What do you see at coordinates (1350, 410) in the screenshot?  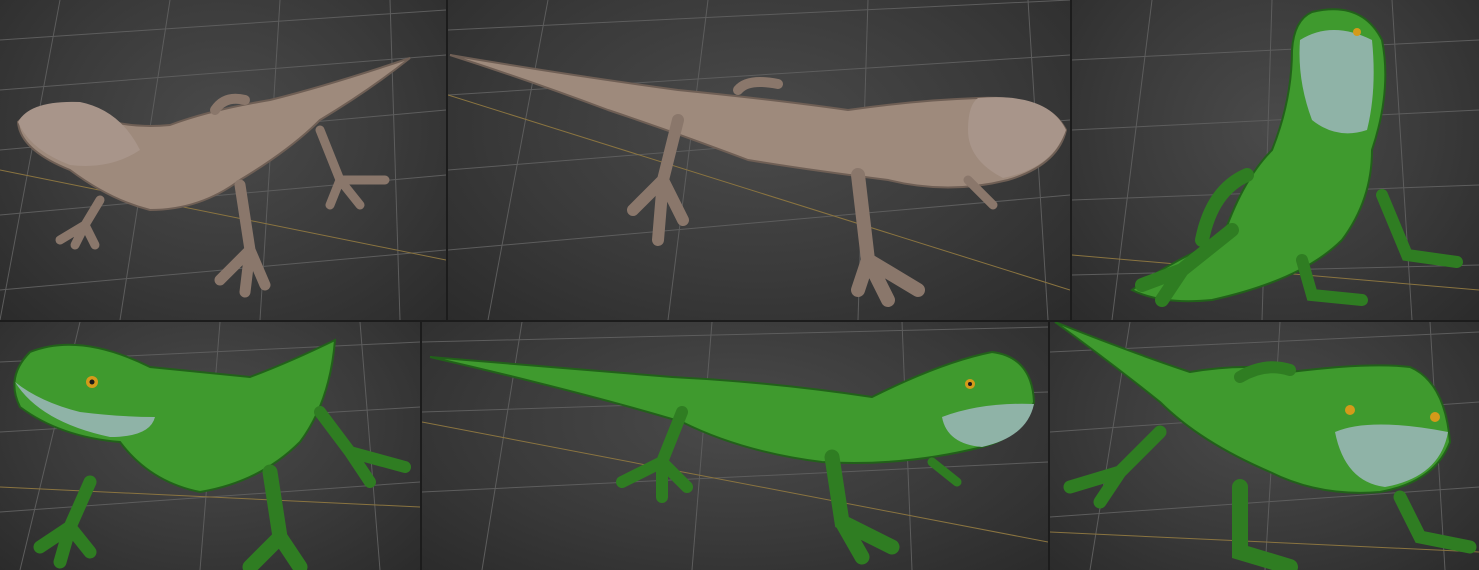 I see `eye-left` at bounding box center [1350, 410].